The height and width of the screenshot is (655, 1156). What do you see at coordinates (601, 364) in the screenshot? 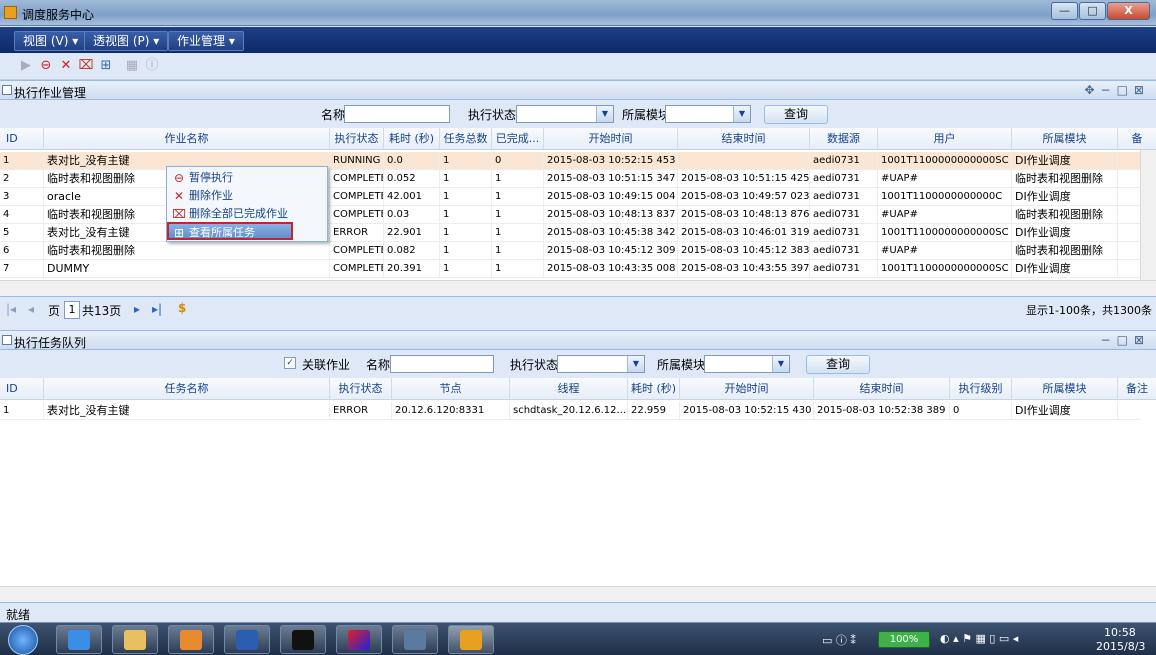
I see `task-status-select: ▼` at bounding box center [601, 364].